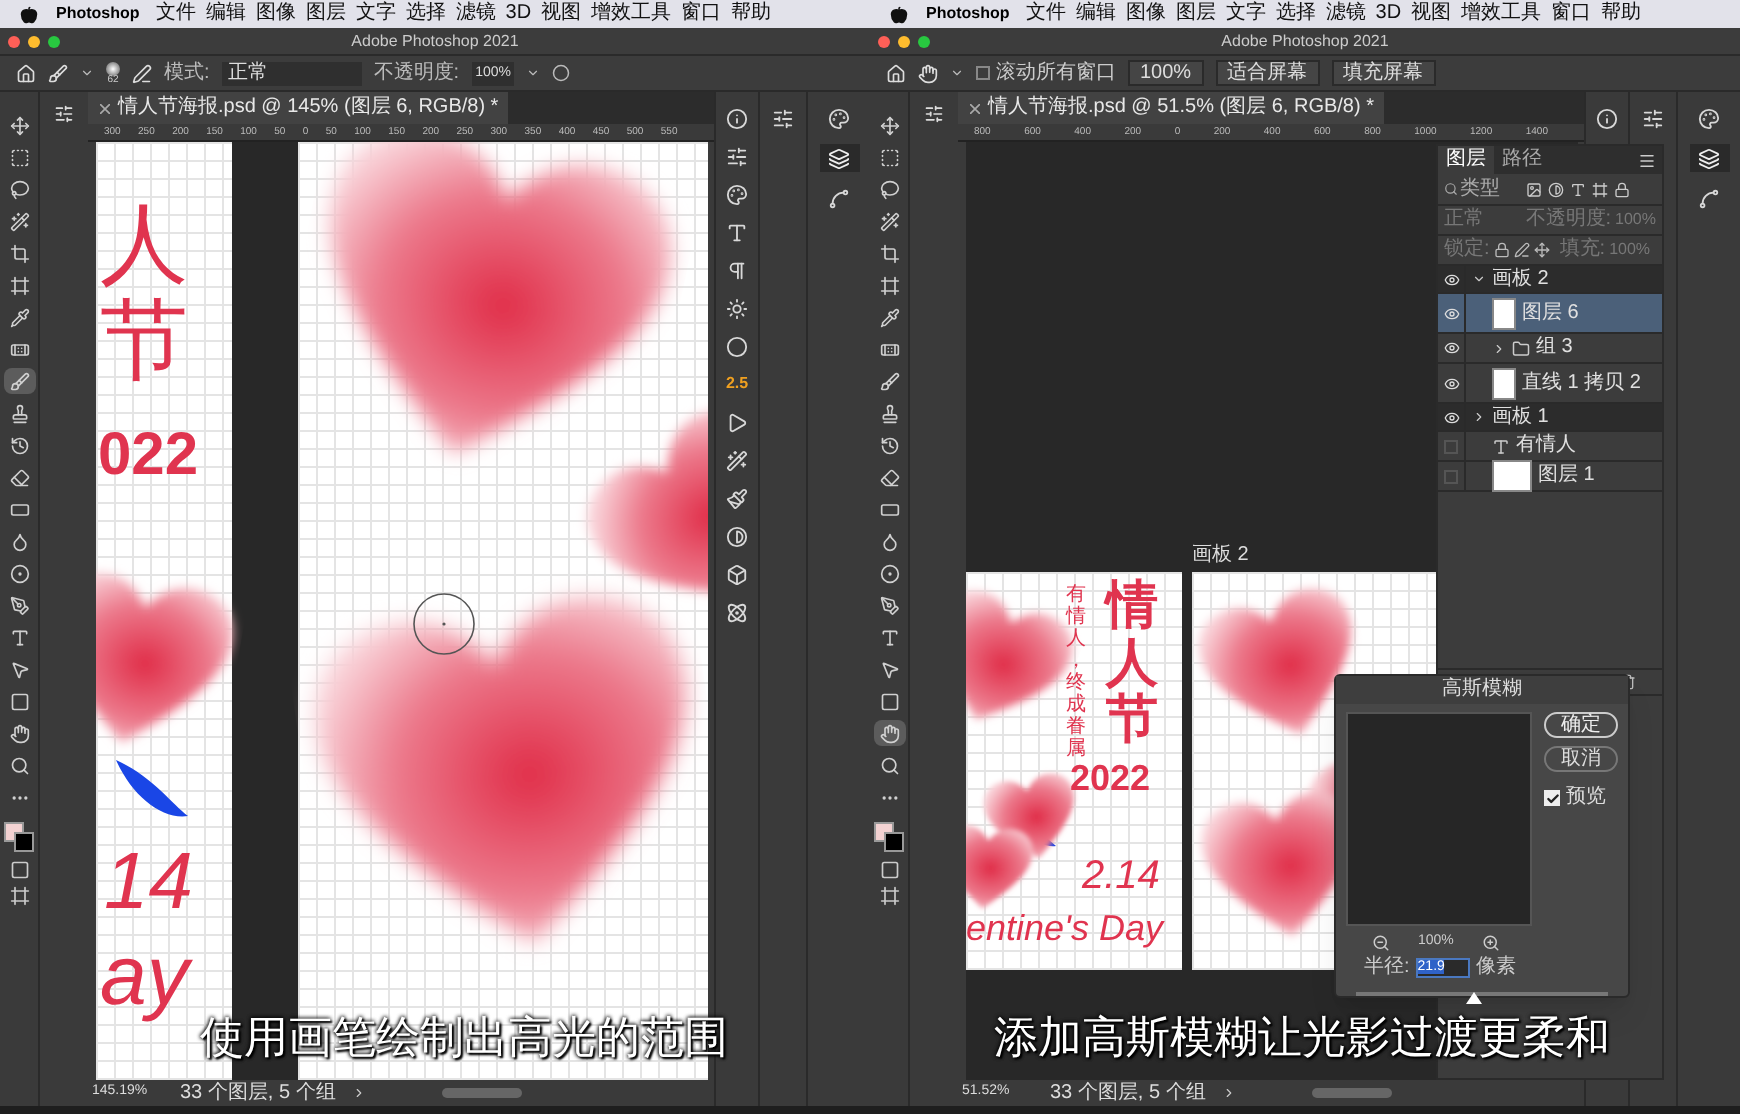  I want to click on poster-slogan: ay, so click(144, 976).